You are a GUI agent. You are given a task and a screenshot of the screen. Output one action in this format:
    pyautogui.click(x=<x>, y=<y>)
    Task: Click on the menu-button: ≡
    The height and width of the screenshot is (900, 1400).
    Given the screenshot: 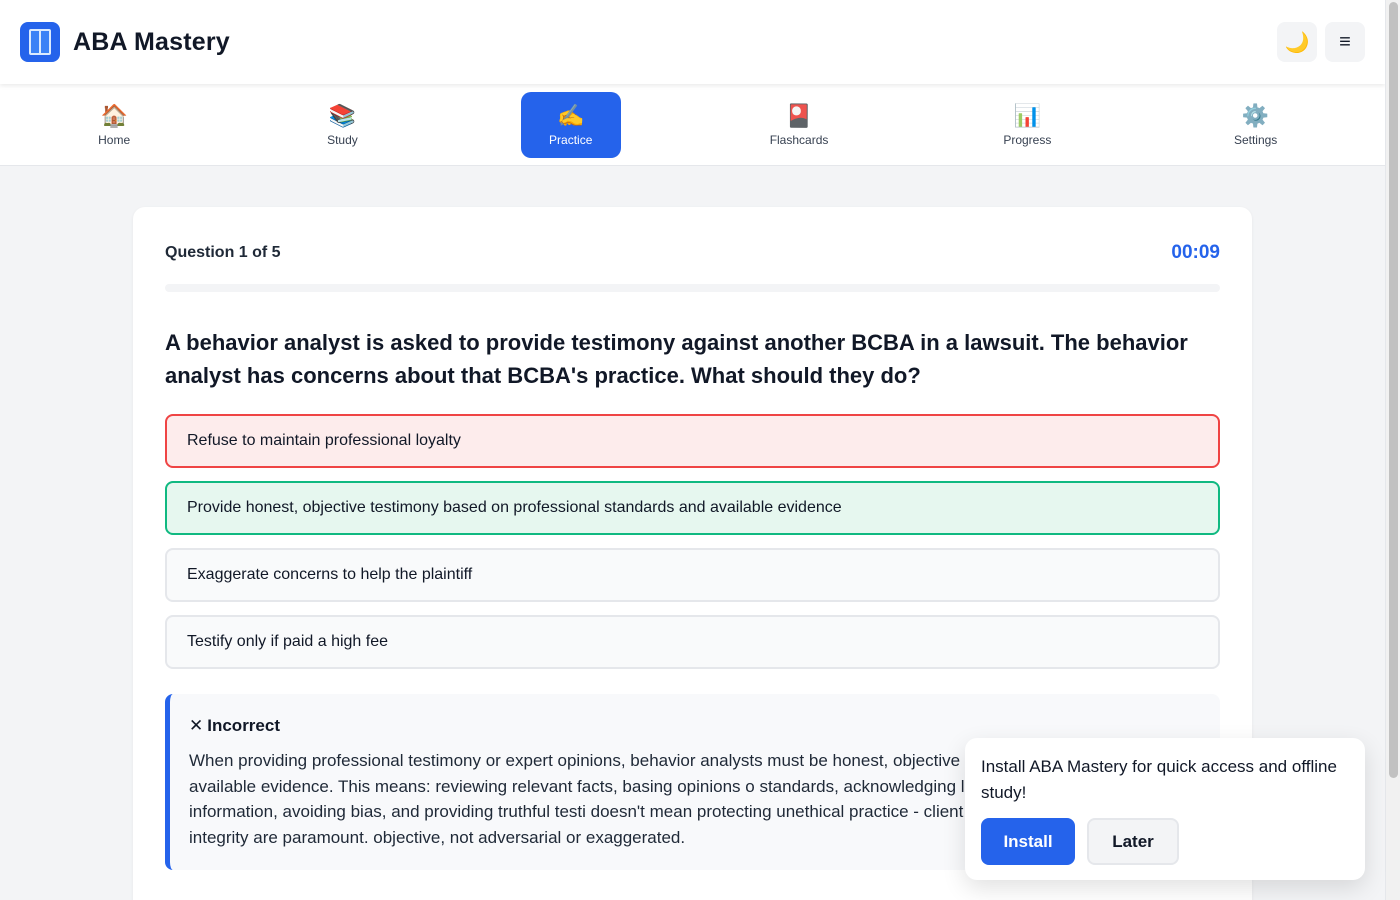 What is the action you would take?
    pyautogui.click(x=1345, y=42)
    